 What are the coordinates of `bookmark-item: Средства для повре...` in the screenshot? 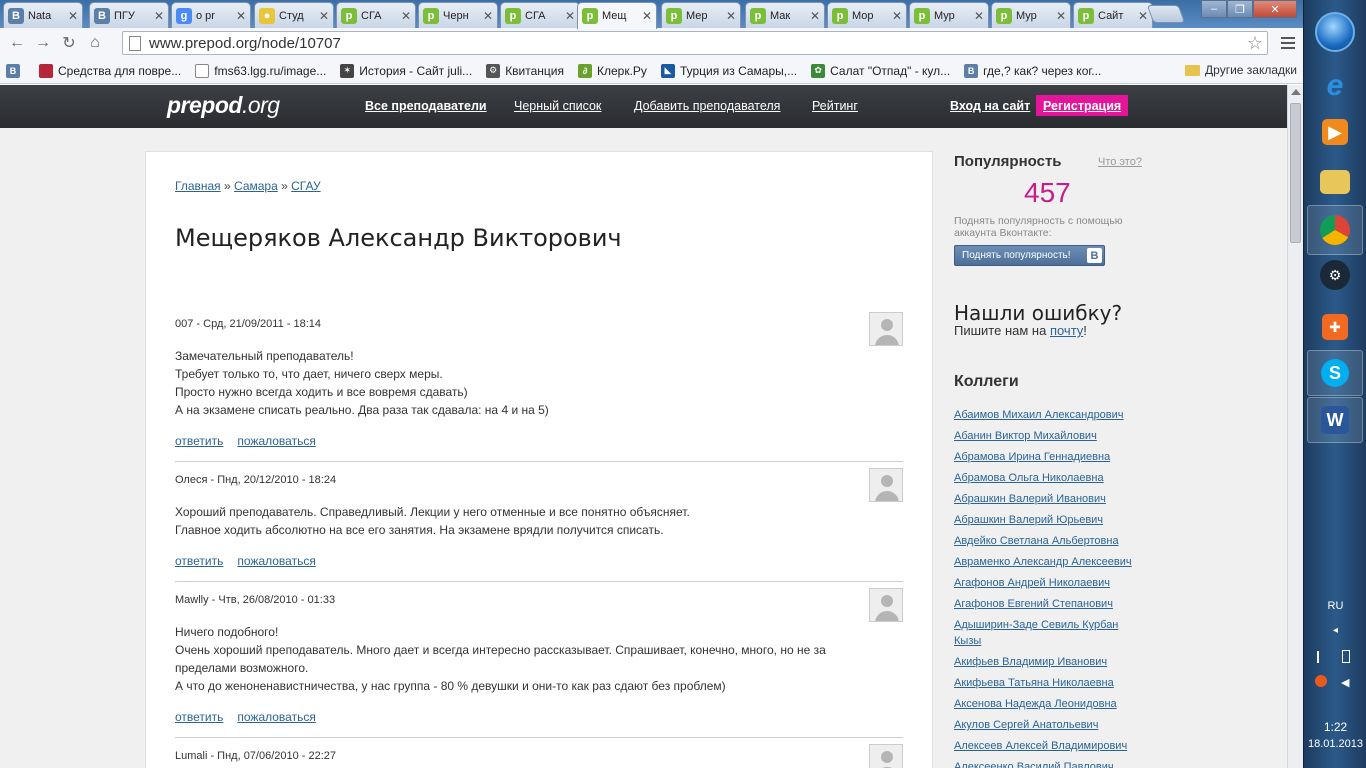 It's located at (110, 70).